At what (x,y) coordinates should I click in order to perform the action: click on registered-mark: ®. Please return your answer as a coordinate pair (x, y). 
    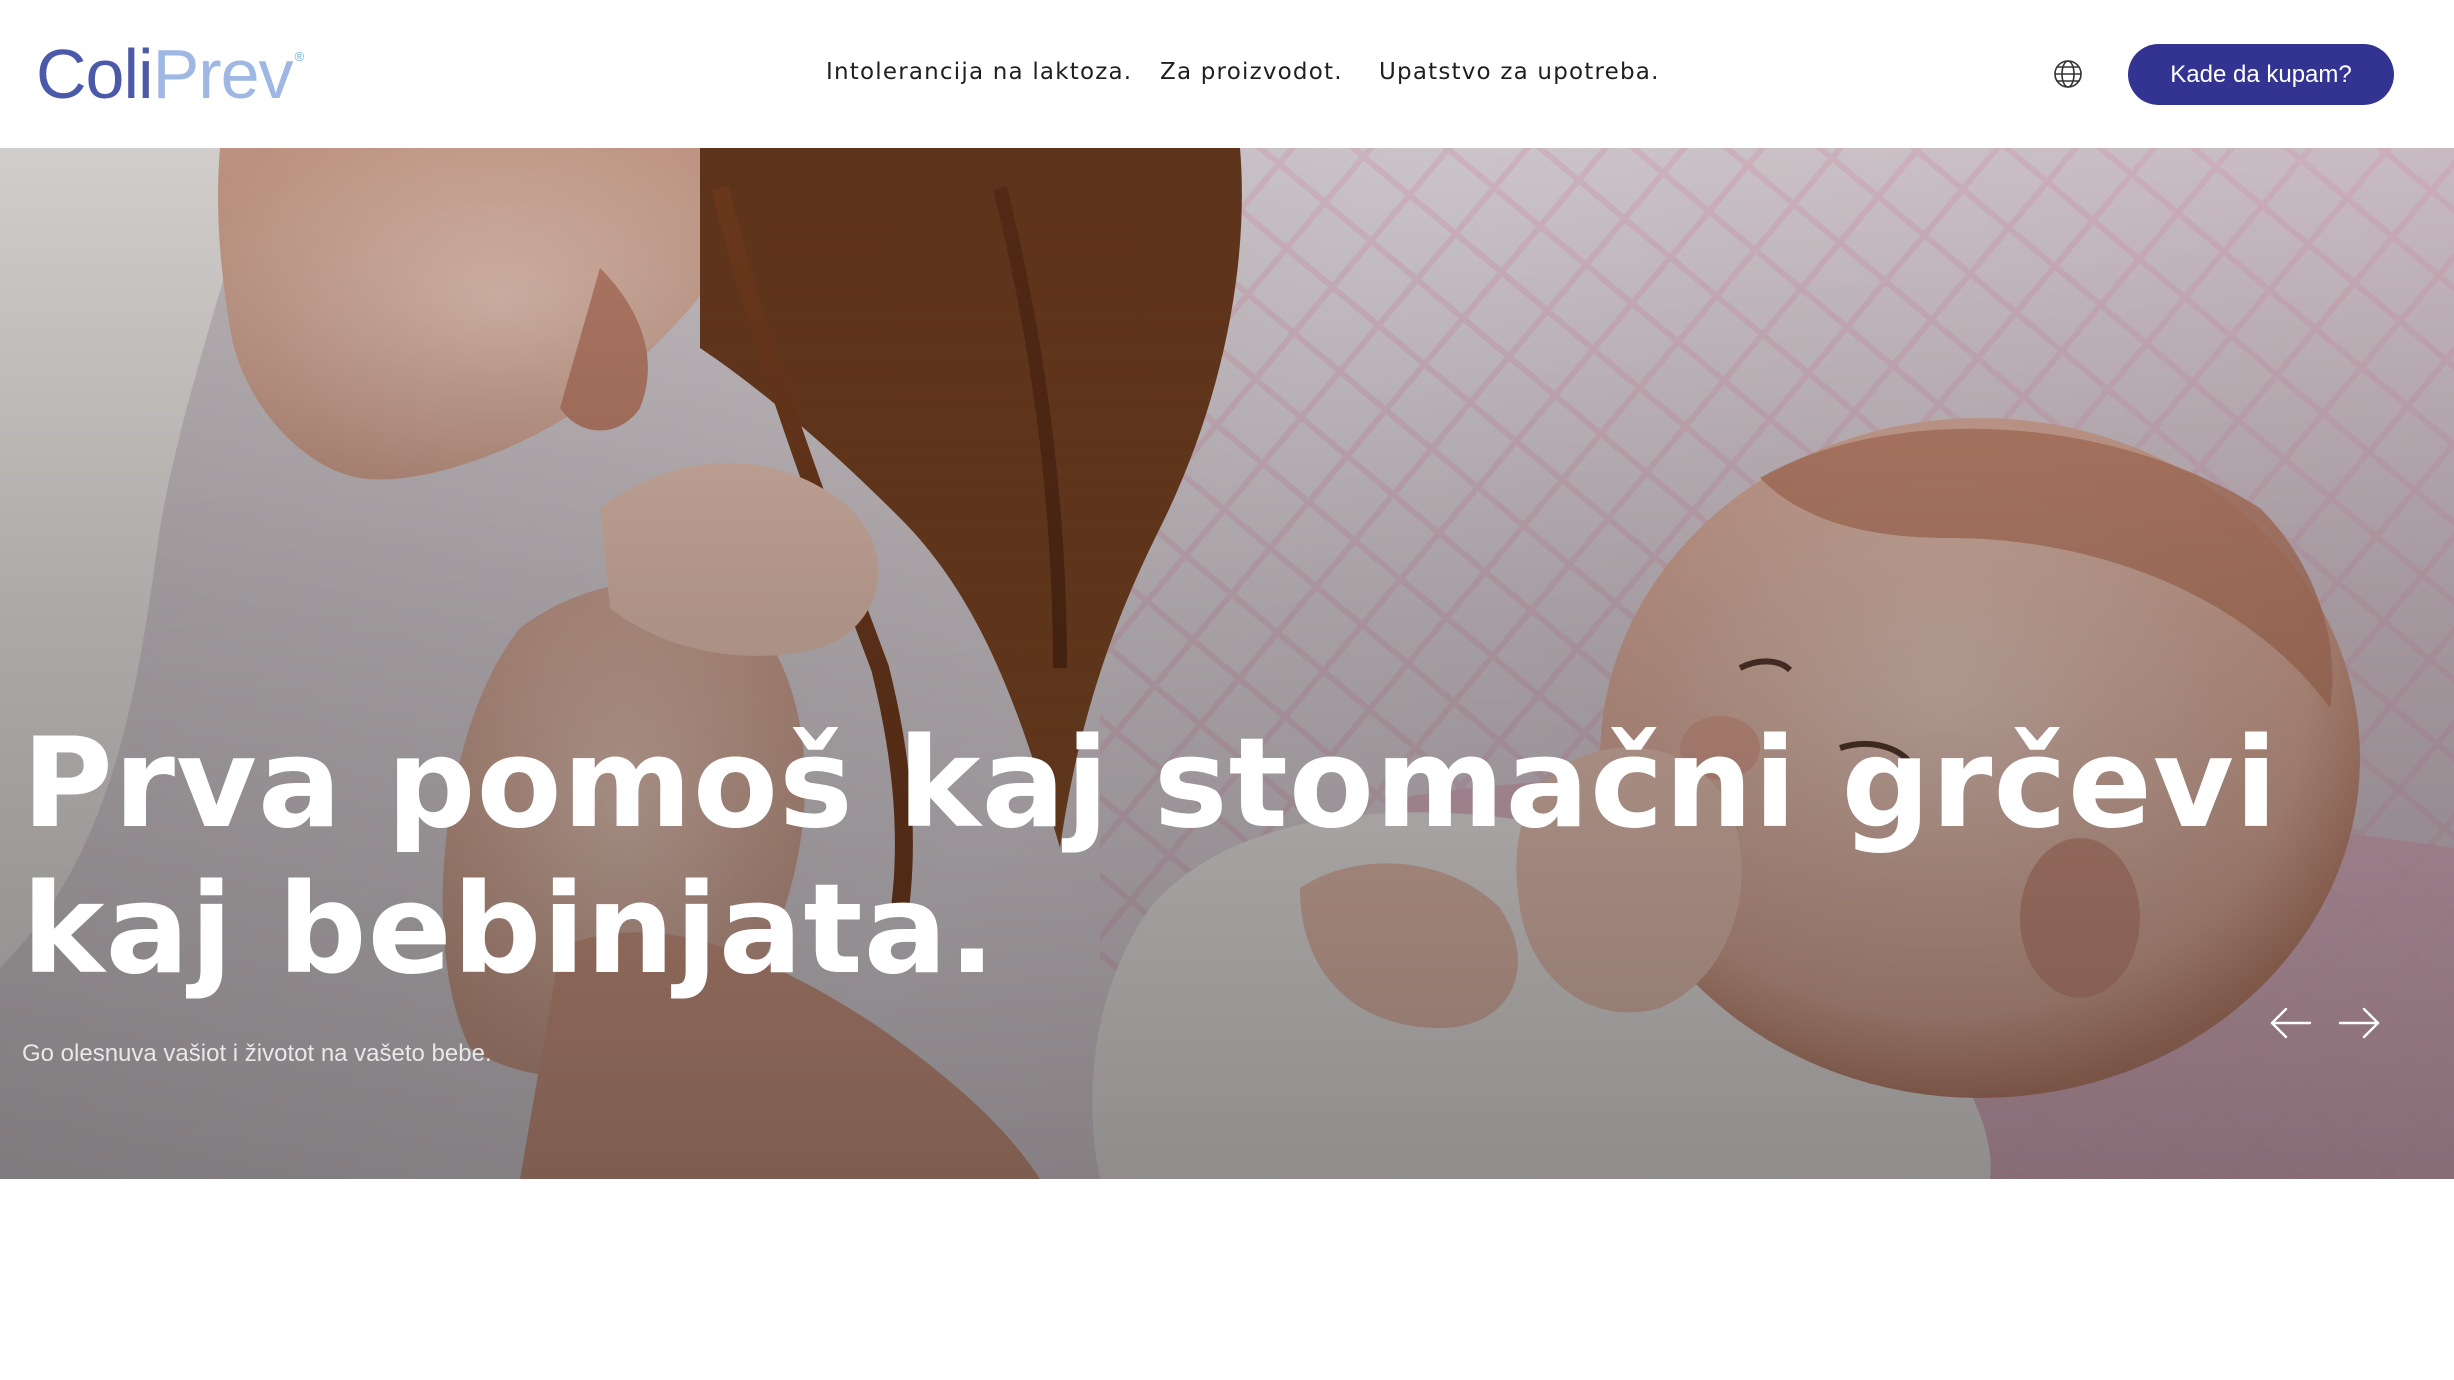
    Looking at the image, I should click on (299, 56).